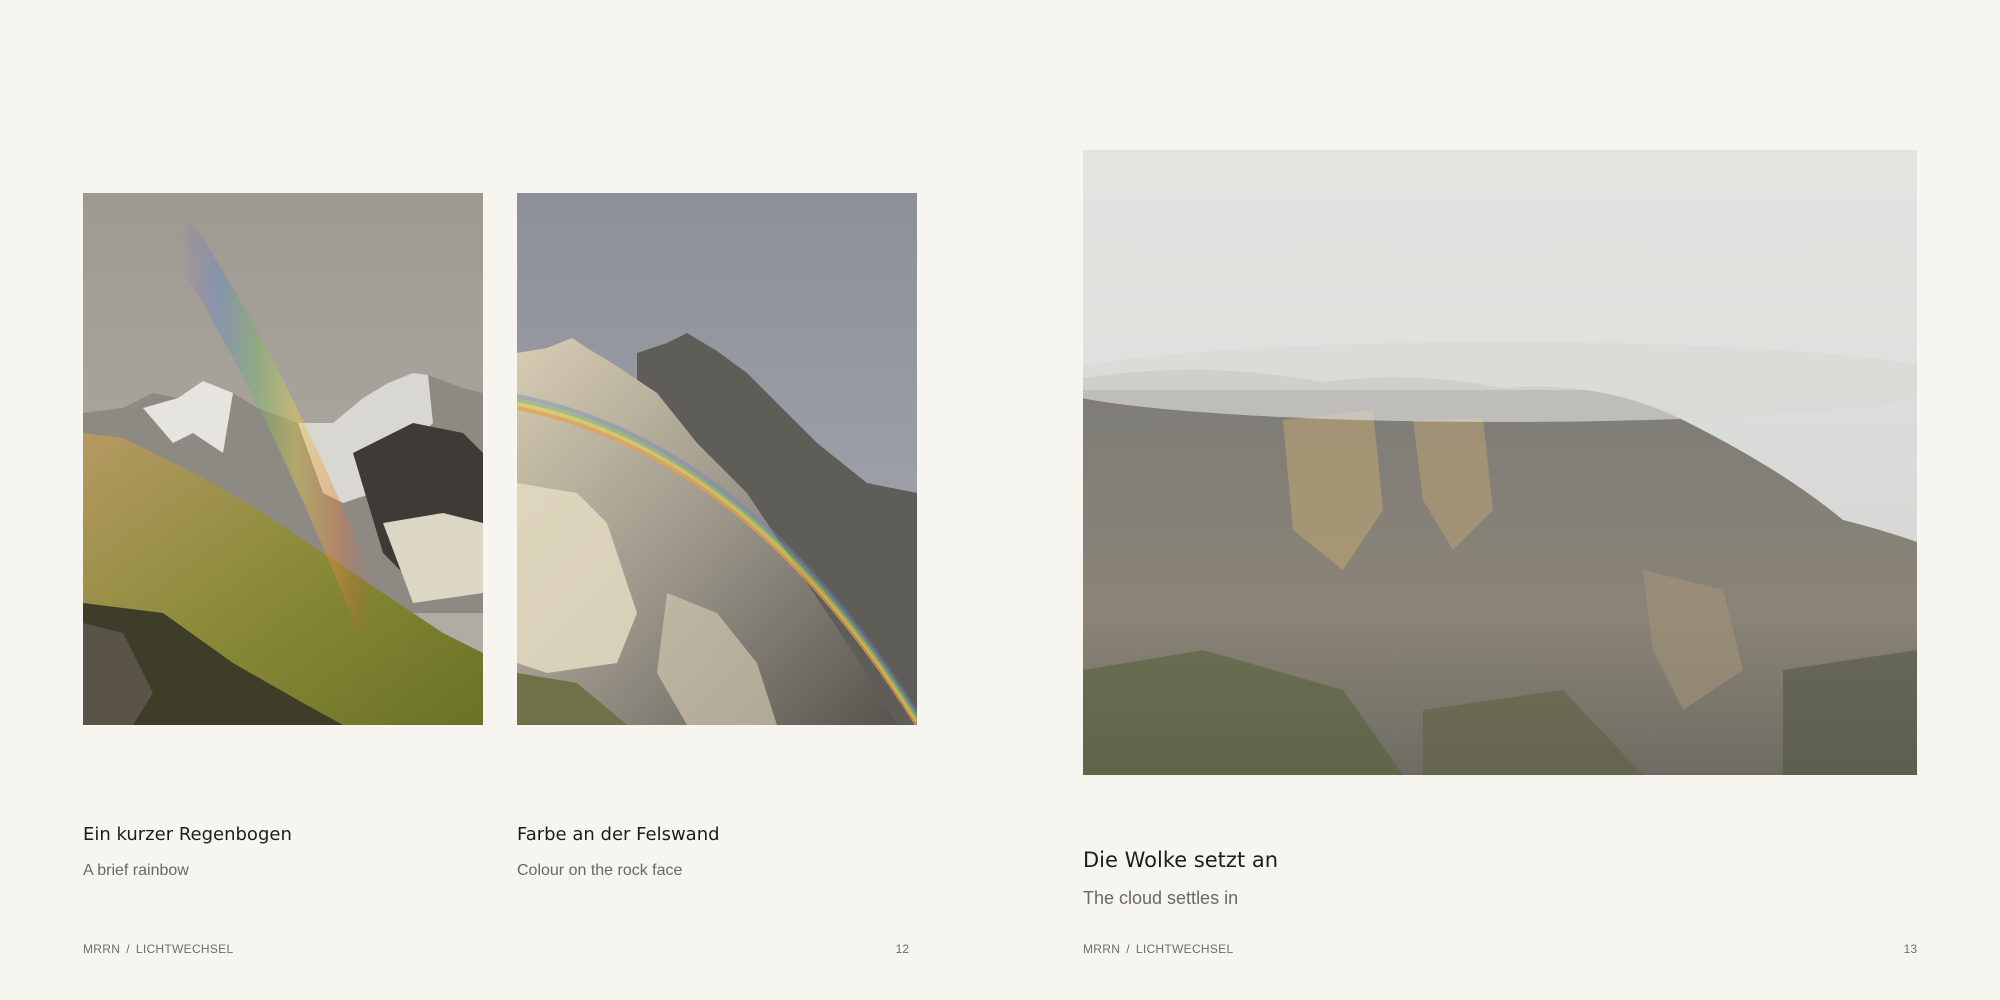 Image resolution: width=2000 pixels, height=1000 pixels. What do you see at coordinates (902, 949) in the screenshot?
I see `page-number: 12` at bounding box center [902, 949].